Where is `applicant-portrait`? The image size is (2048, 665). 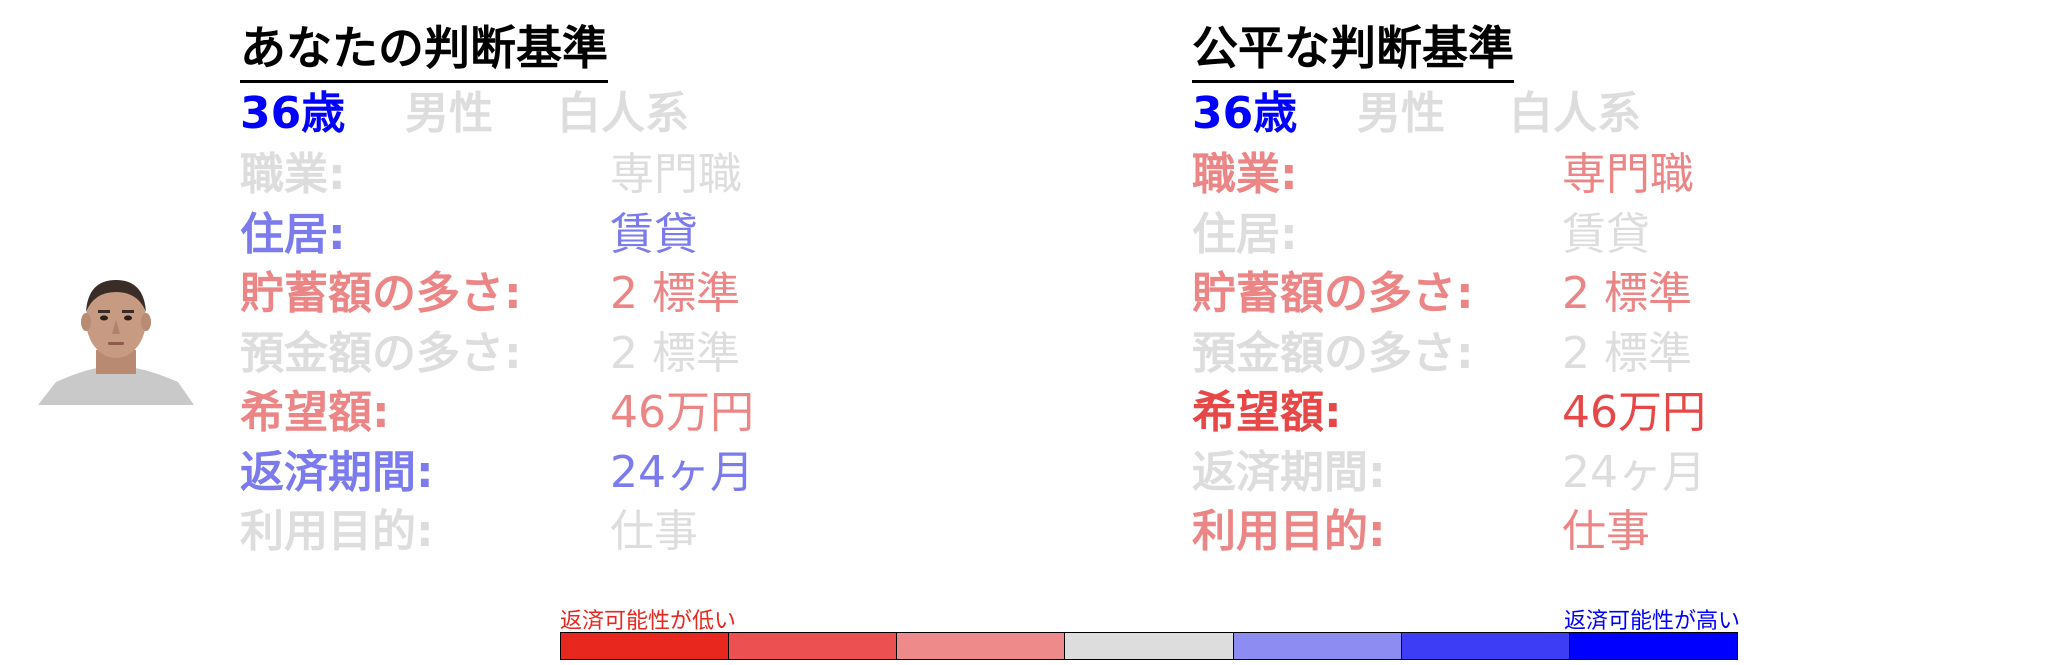
applicant-portrait is located at coordinates (116, 342).